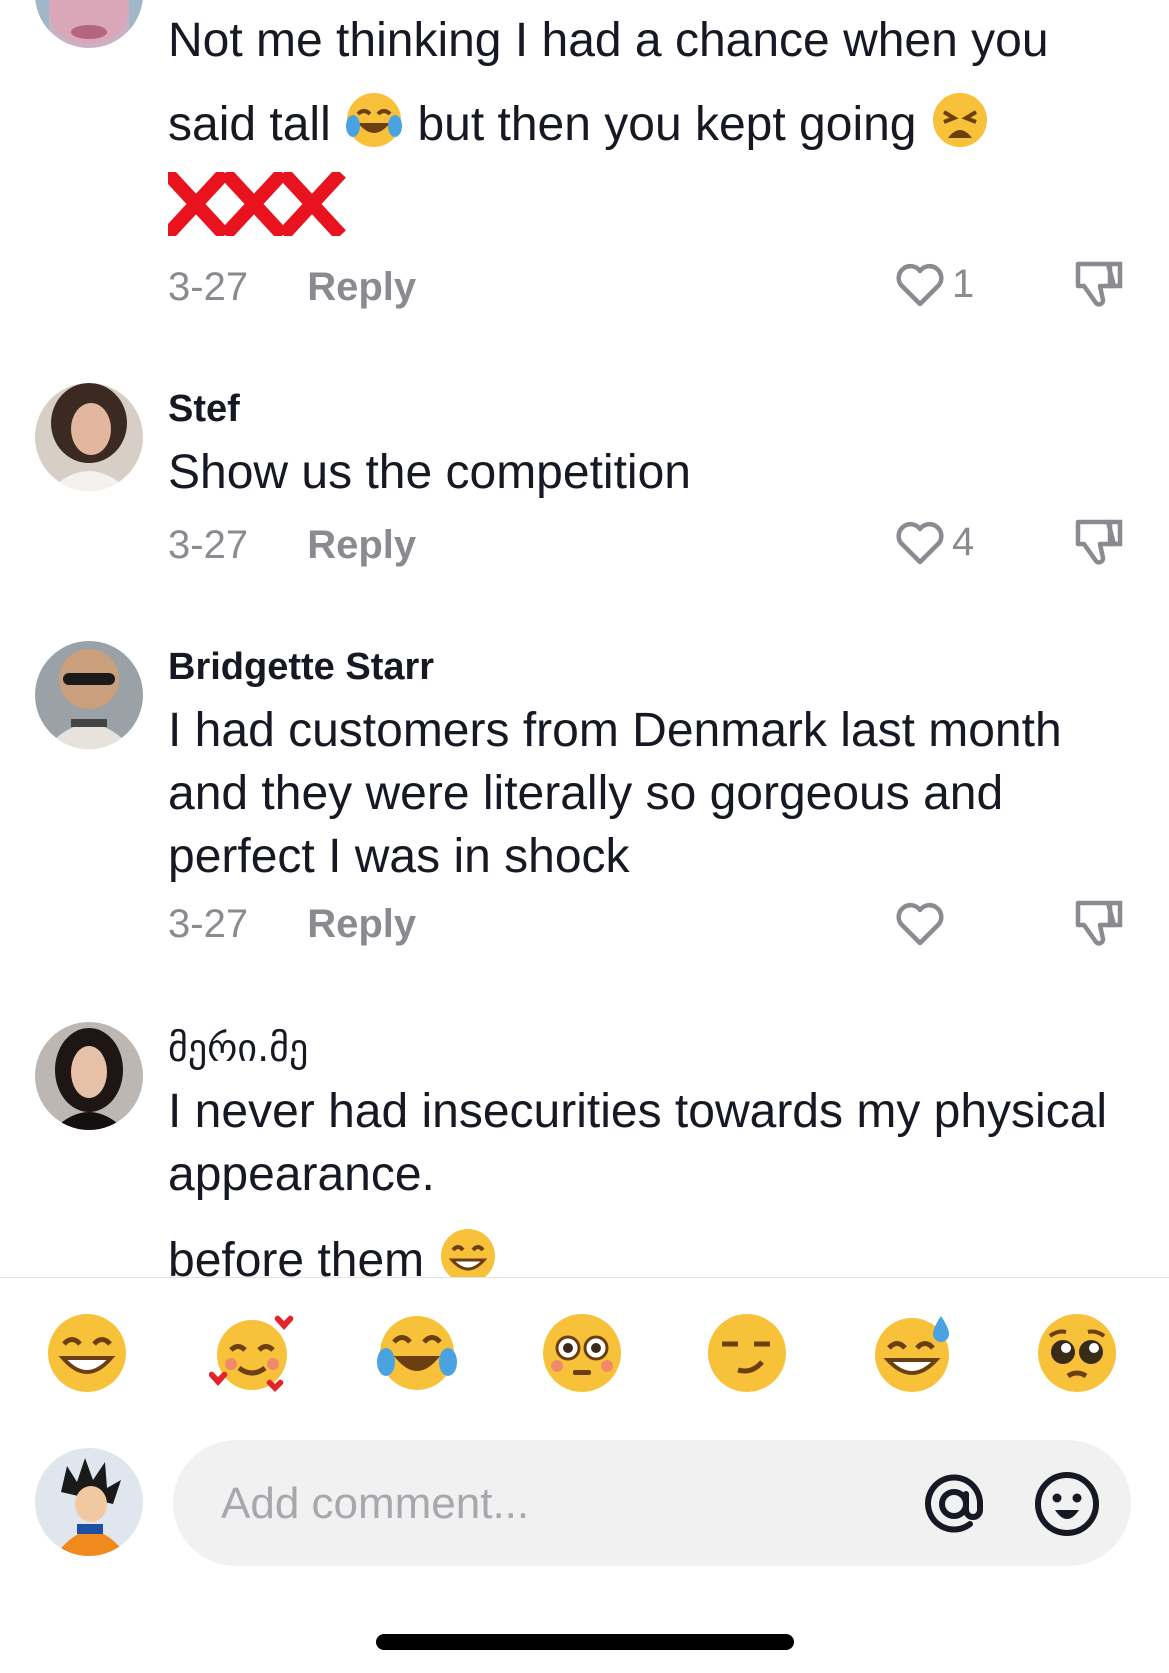 This screenshot has height=1673, width=1169. Describe the element at coordinates (296, 1256) in the screenshot. I see `comment-text-part: before them` at that location.